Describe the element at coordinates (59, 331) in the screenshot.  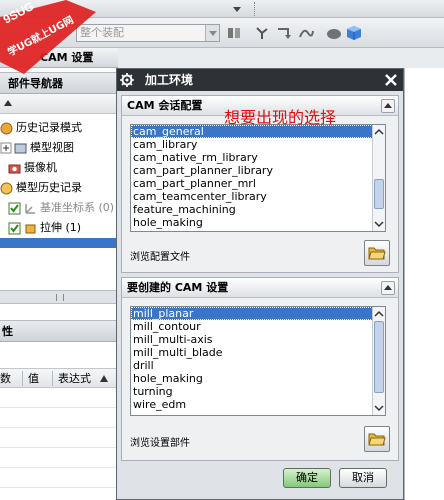
I see `properties-title: 性` at that location.